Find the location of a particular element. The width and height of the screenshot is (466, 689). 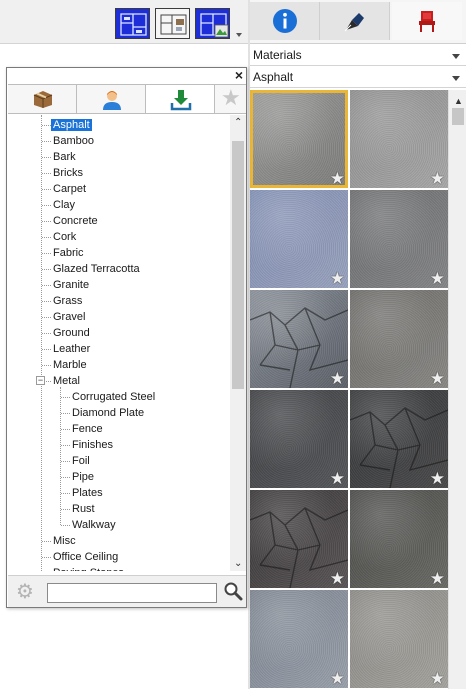

tree-item: Foil is located at coordinates (81, 461).